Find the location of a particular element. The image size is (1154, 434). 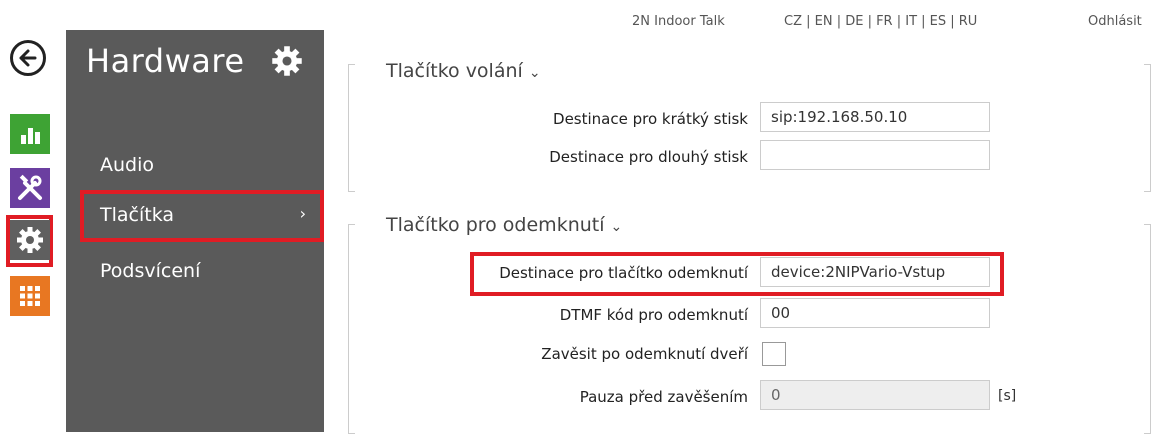

language-selector: CZ | EN | DE | FR | IT | ES | RU is located at coordinates (880, 21).